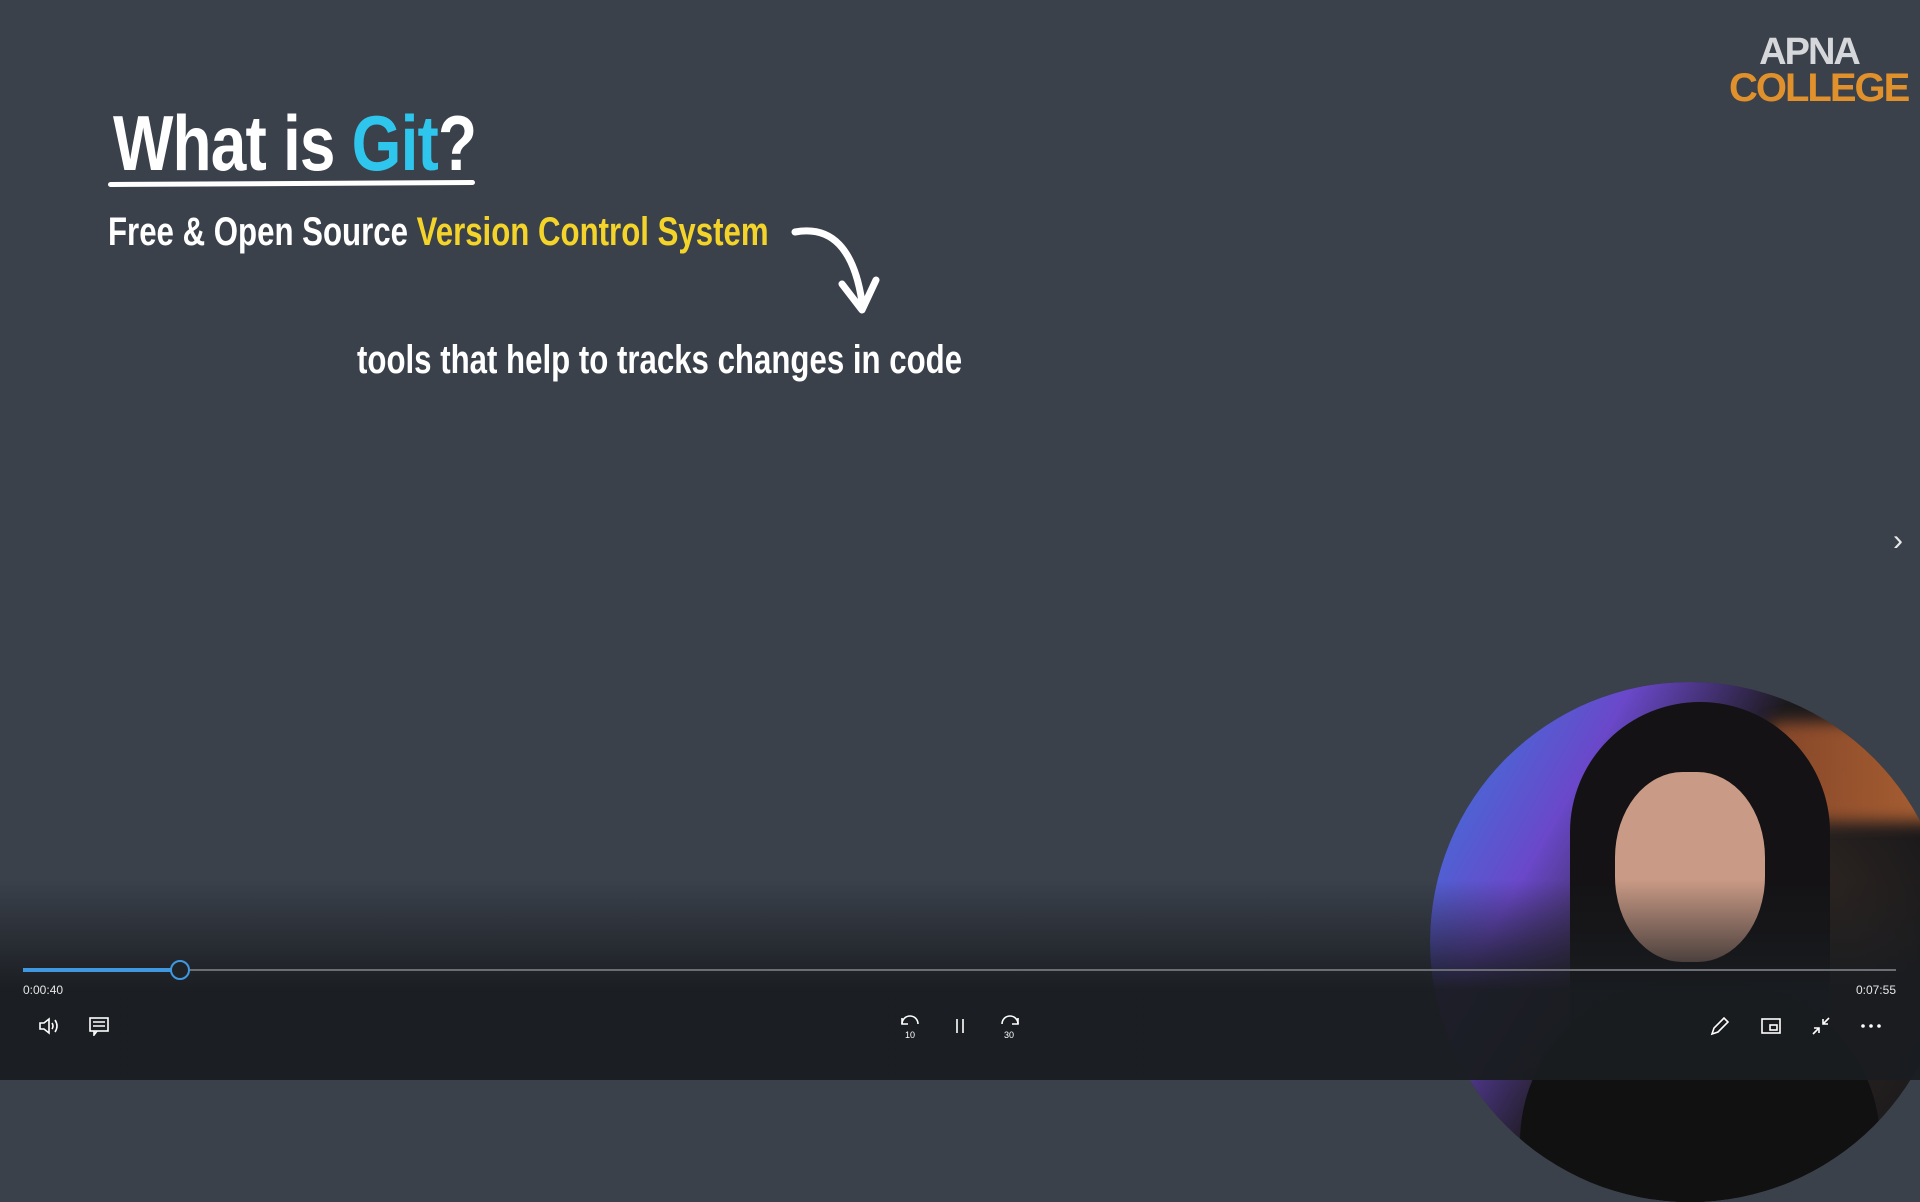 This screenshot has width=1920, height=1202. I want to click on more-options-button, so click(1871, 1026).